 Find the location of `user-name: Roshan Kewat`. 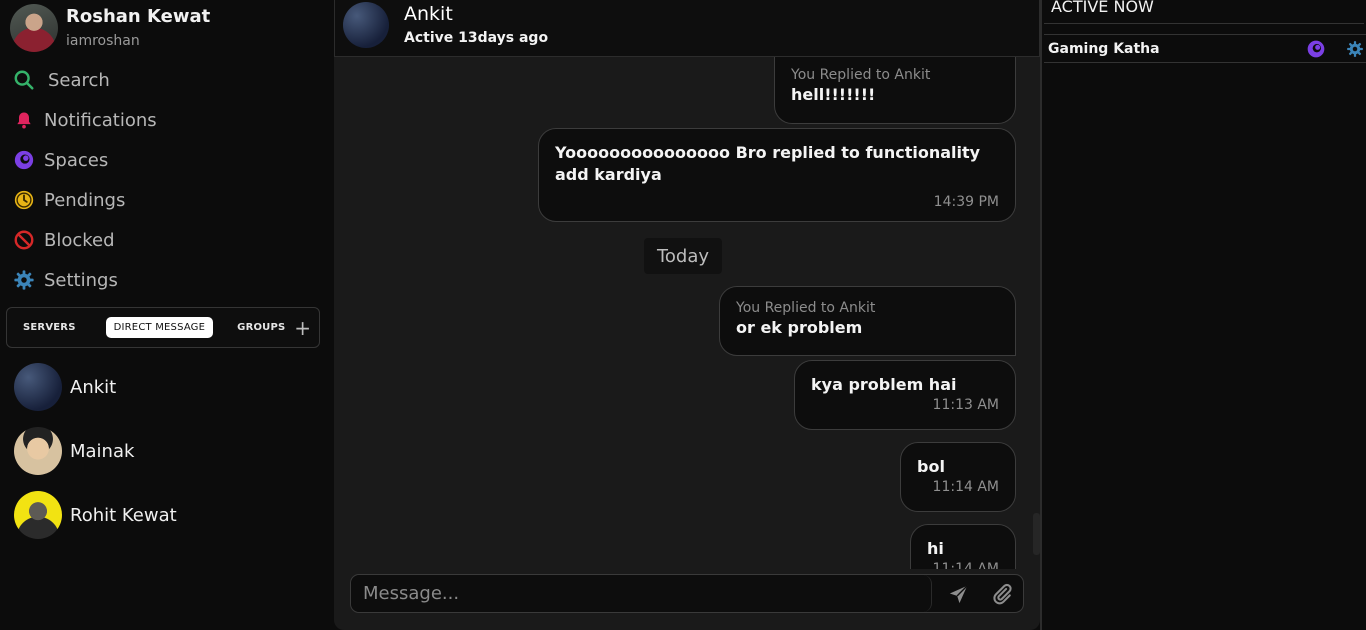

user-name: Roshan Kewat is located at coordinates (138, 16).